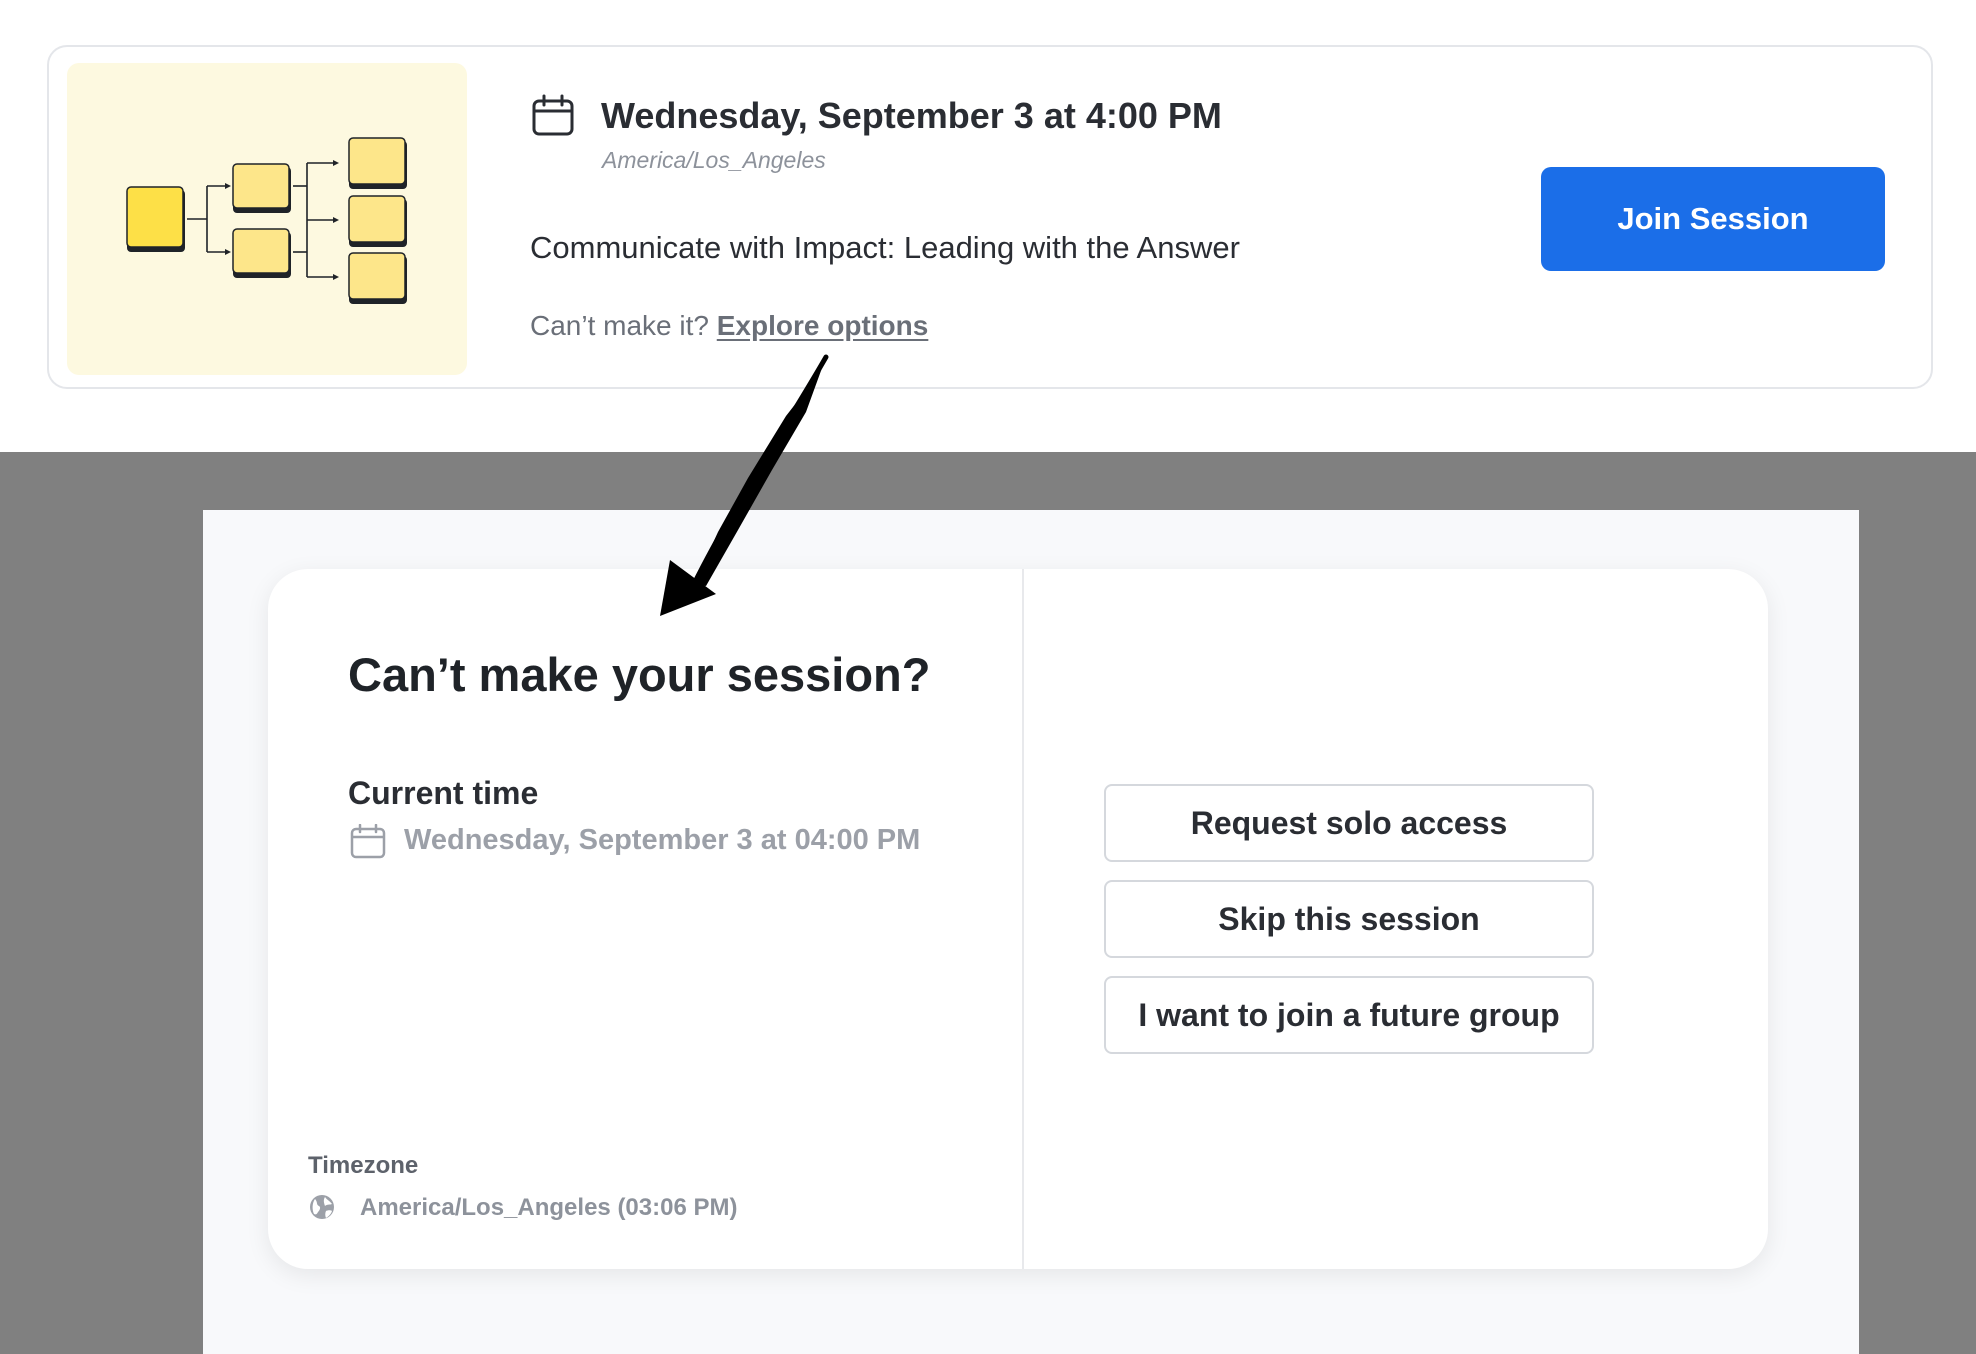 Image resolution: width=1976 pixels, height=1354 pixels. Describe the element at coordinates (662, 840) in the screenshot. I see `current-time-value: Wednesday, September 3 at 04:00 PM` at that location.